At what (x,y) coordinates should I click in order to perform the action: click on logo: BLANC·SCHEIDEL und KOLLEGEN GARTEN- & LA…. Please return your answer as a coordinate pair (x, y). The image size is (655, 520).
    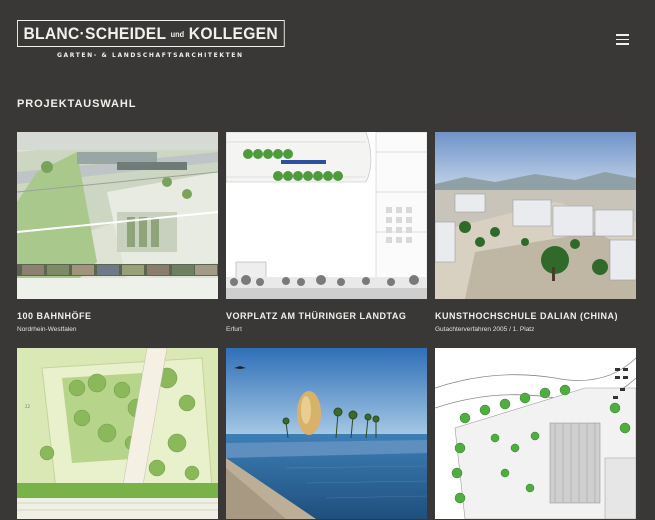
    Looking at the image, I should click on (162, 39).